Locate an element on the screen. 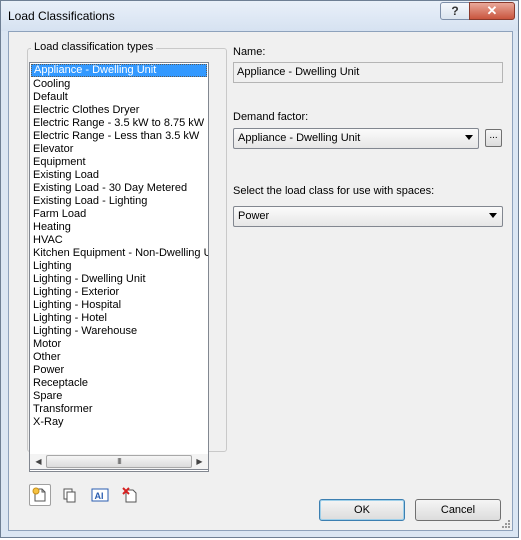  list-item: X-Ray is located at coordinates (119, 422).